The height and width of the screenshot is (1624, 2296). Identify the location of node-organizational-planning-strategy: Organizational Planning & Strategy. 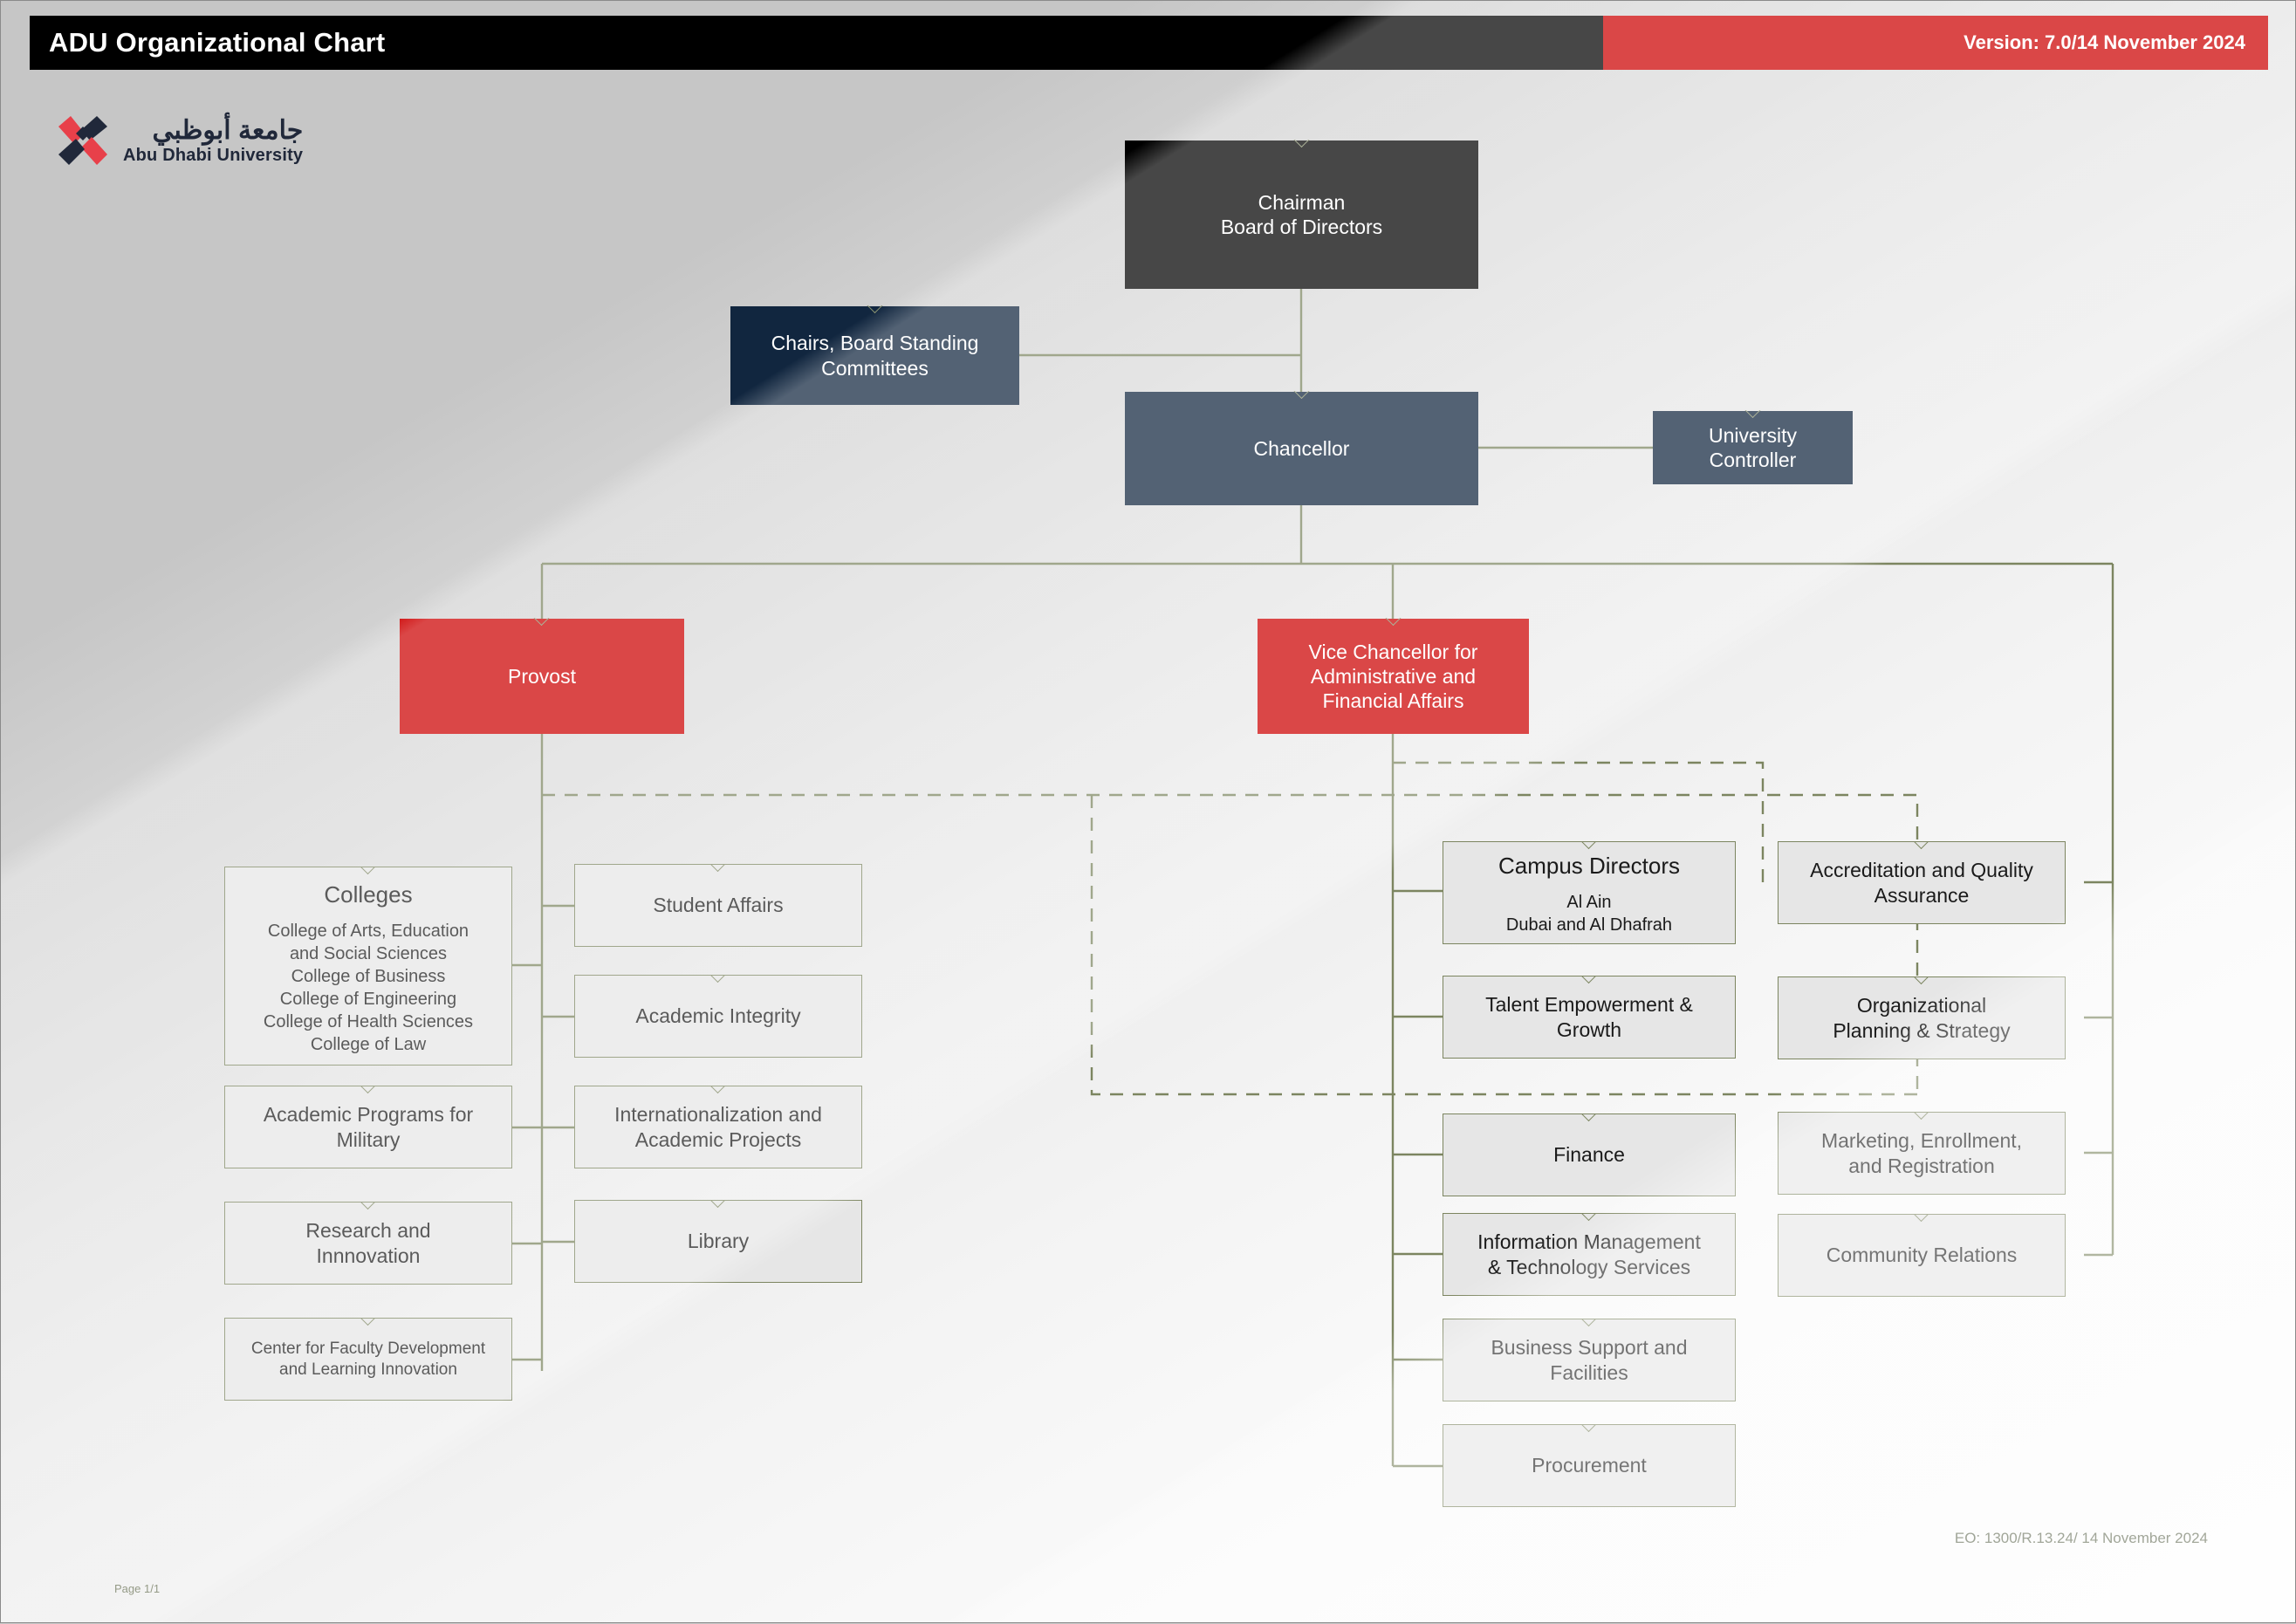
(1922, 1017).